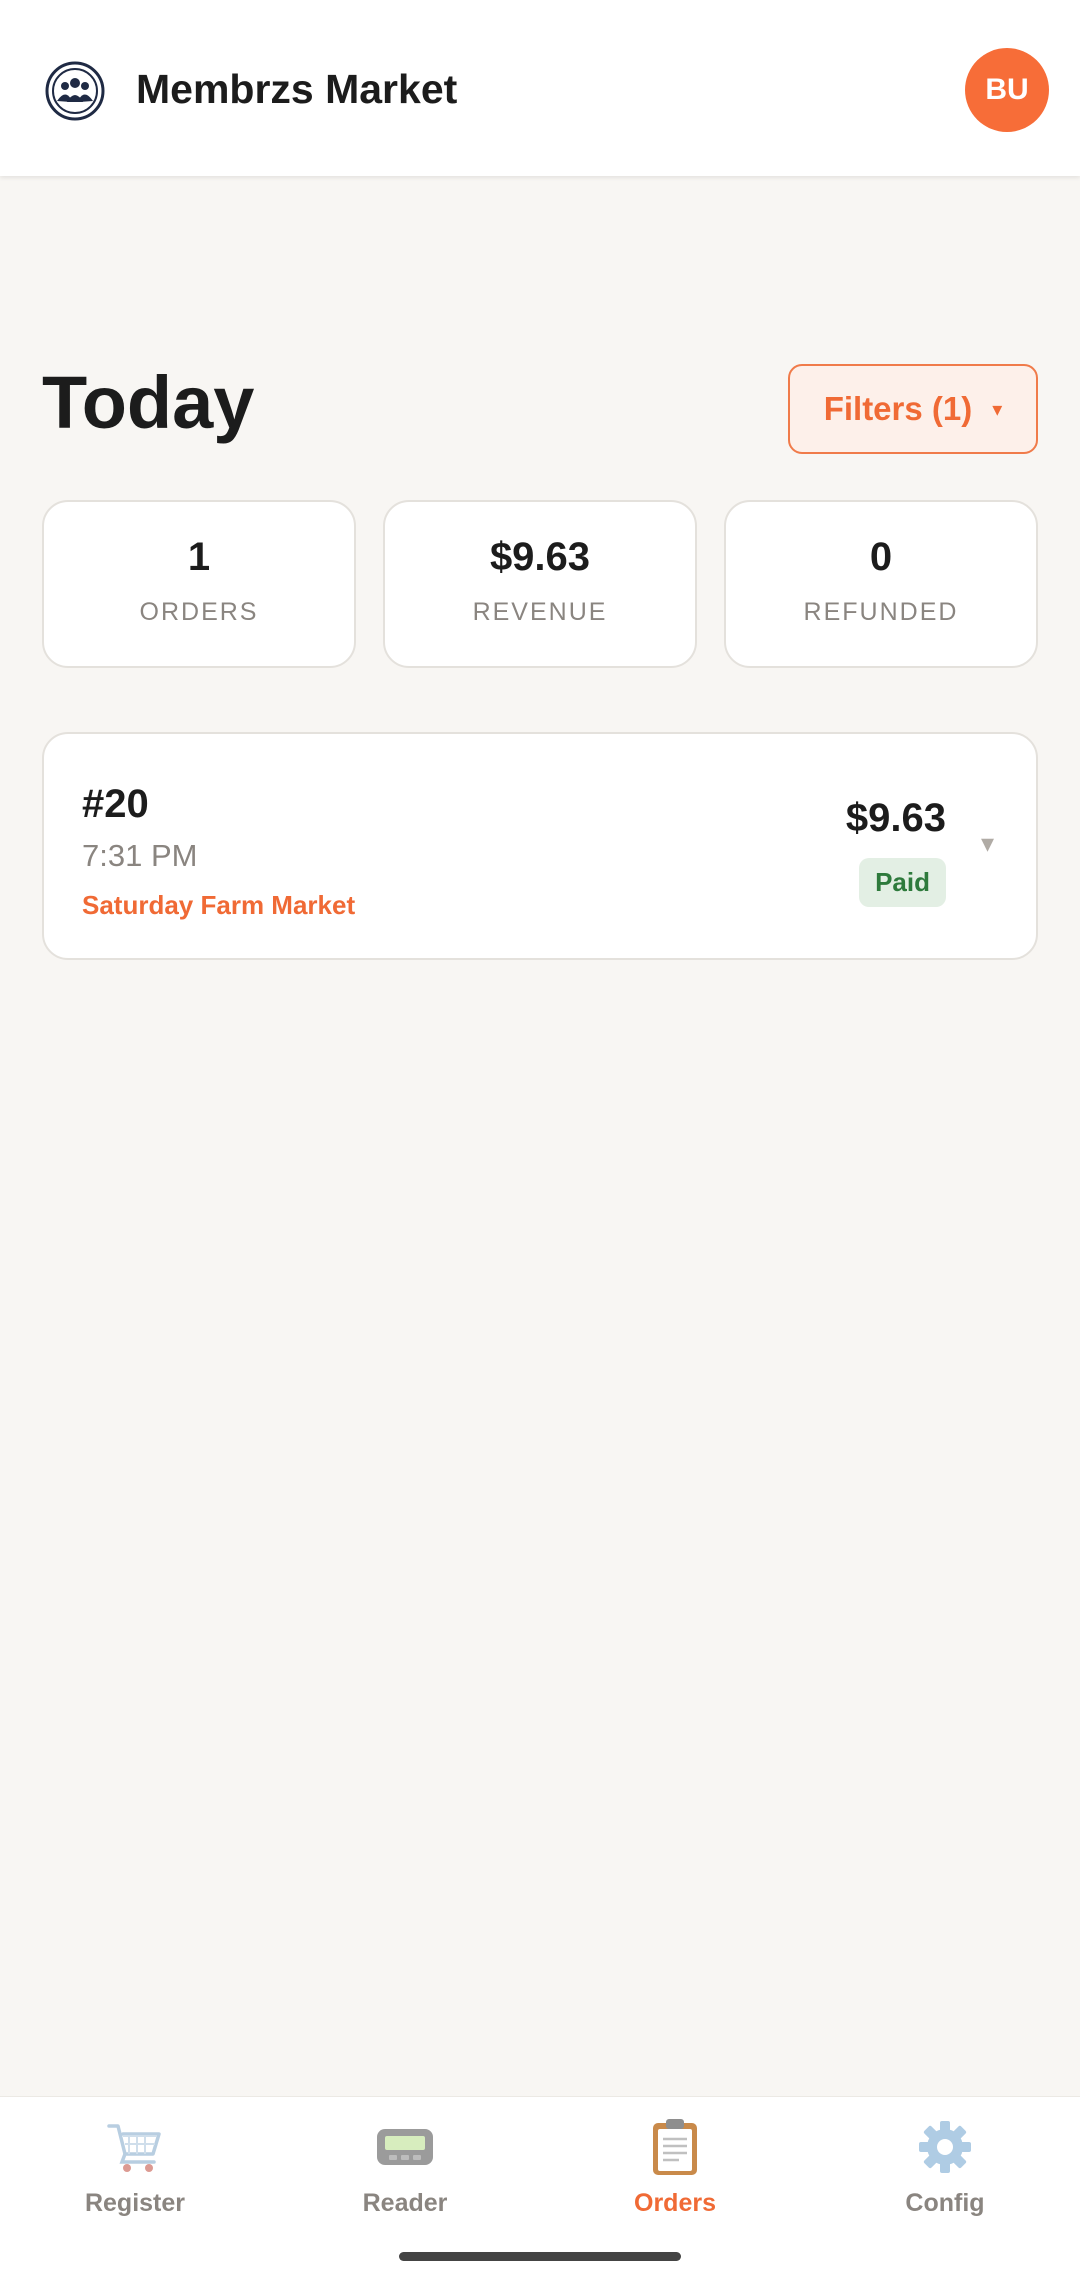 This screenshot has width=1080, height=2289. I want to click on nav-item-orders: Orders, so click(675, 2172).